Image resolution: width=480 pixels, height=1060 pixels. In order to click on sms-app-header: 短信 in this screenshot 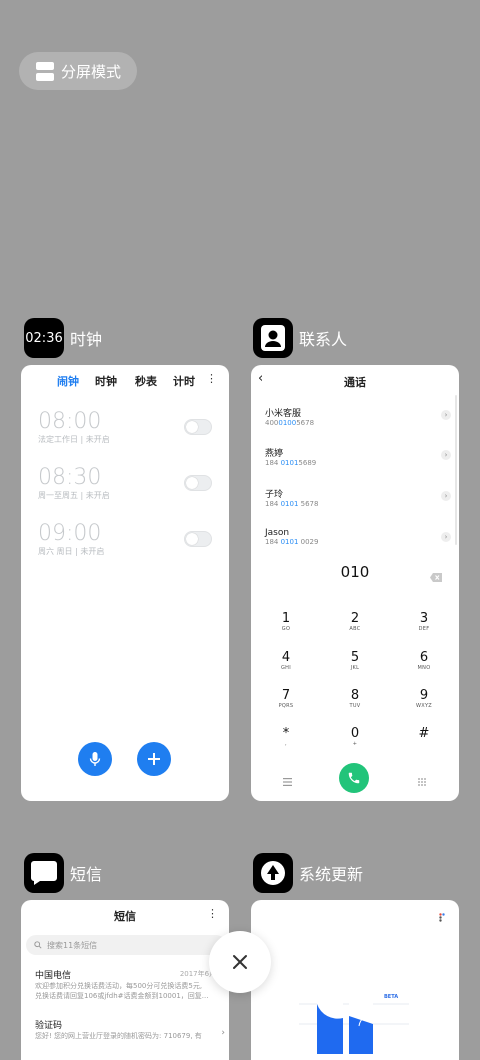, I will do `click(63, 873)`.